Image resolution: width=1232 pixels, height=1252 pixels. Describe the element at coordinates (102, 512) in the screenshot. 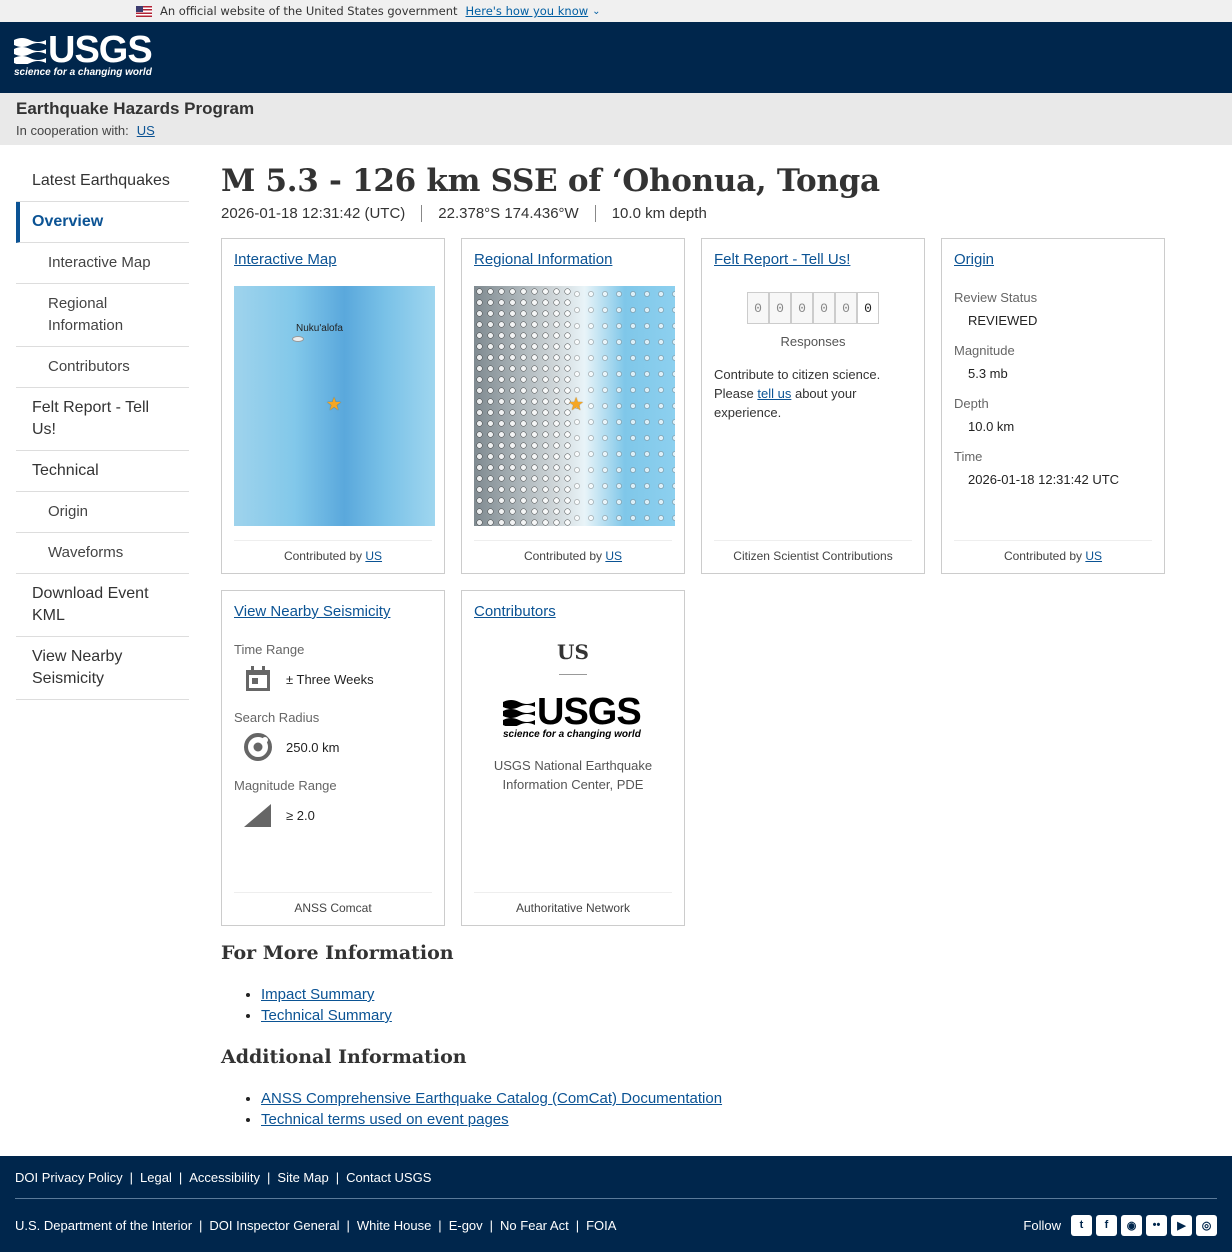

I see `sidebar-item-origin: Origin` at that location.